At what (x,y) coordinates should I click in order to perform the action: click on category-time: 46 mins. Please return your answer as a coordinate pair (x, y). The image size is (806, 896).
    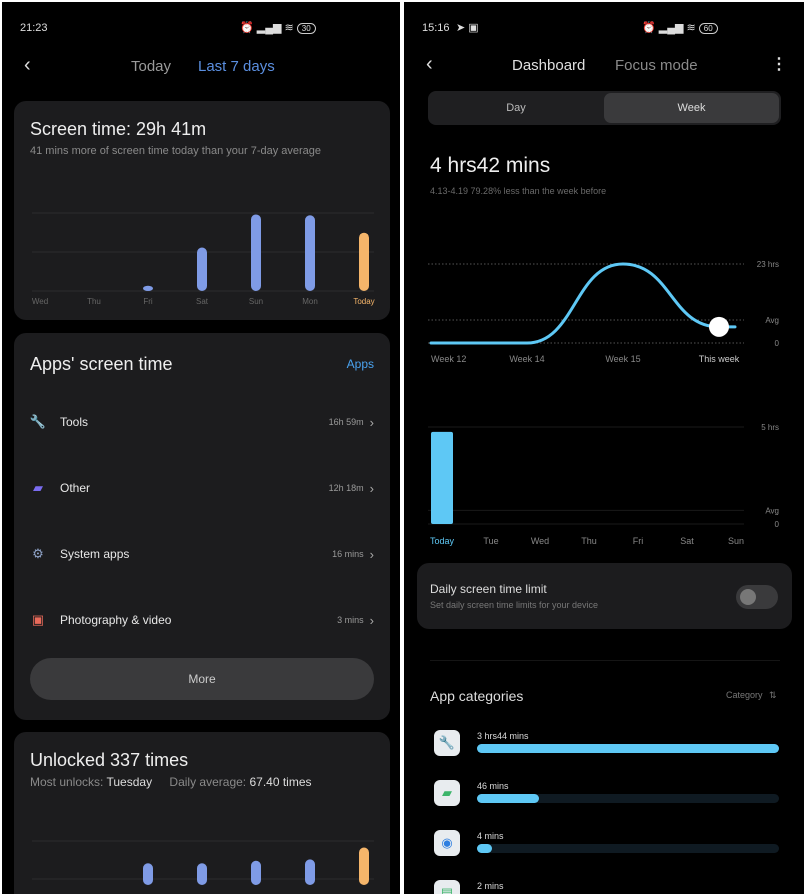
    Looking at the image, I should click on (493, 786).